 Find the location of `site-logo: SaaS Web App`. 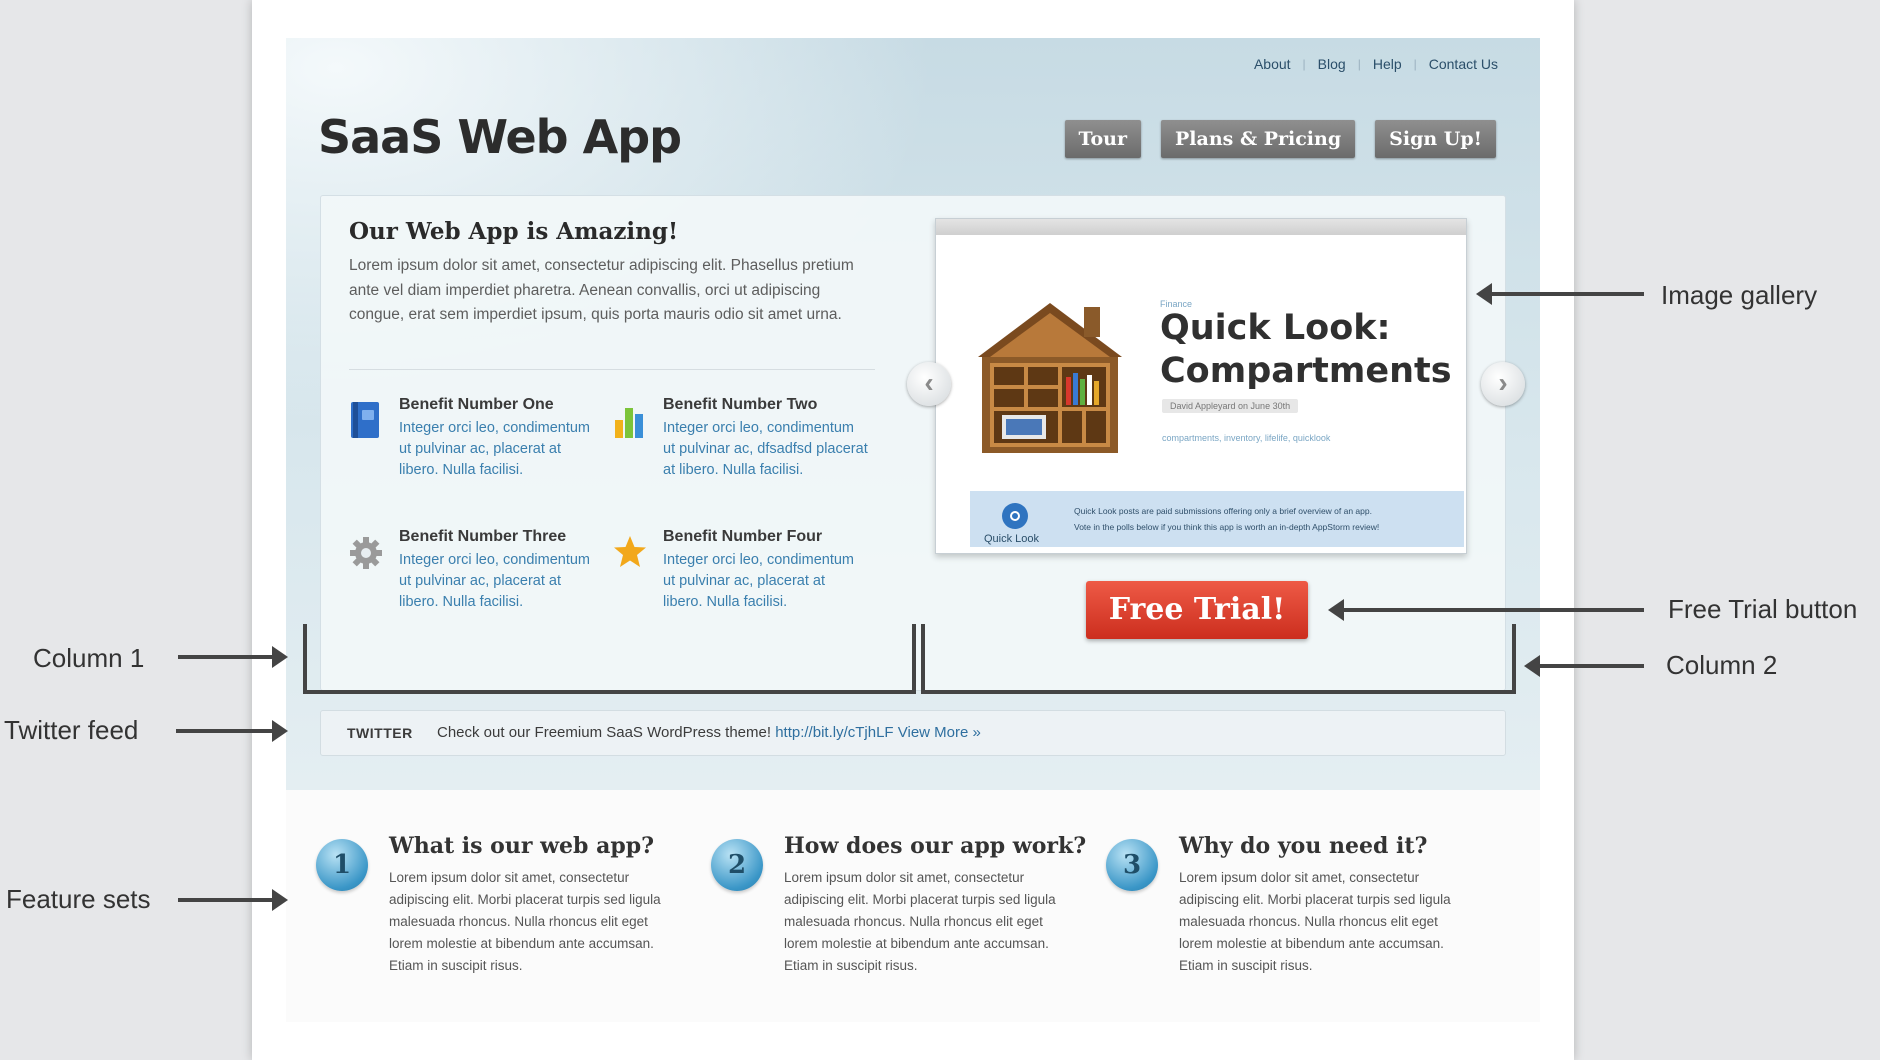

site-logo: SaaS Web App is located at coordinates (500, 137).